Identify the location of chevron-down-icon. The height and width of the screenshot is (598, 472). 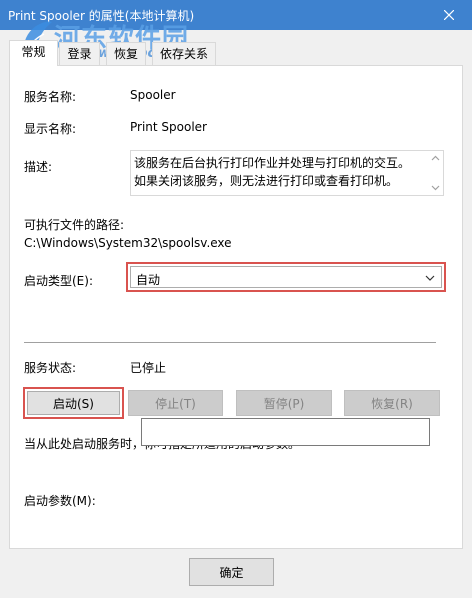
(430, 278).